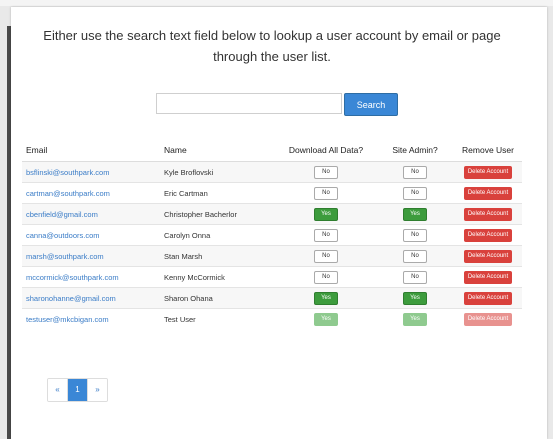 This screenshot has height=439, width=553. What do you see at coordinates (57, 390) in the screenshot?
I see `page-prev-button: «` at bounding box center [57, 390].